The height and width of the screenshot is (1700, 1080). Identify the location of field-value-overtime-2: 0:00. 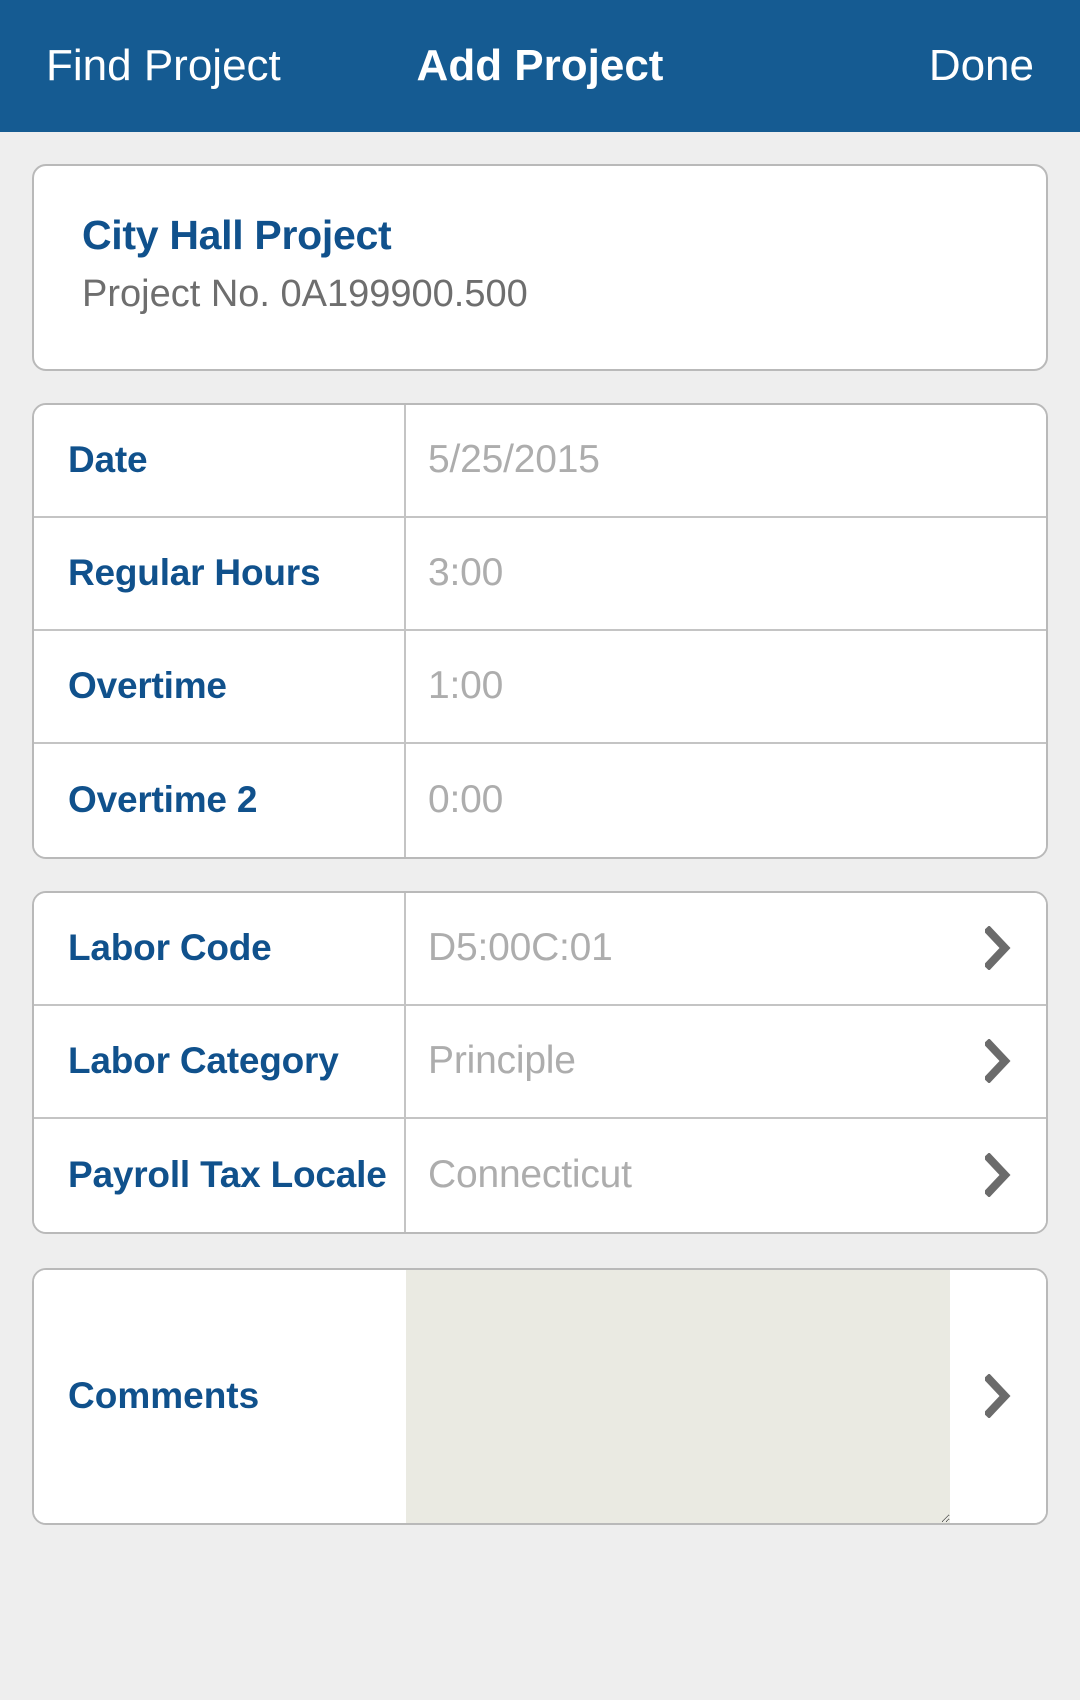
(726, 800).